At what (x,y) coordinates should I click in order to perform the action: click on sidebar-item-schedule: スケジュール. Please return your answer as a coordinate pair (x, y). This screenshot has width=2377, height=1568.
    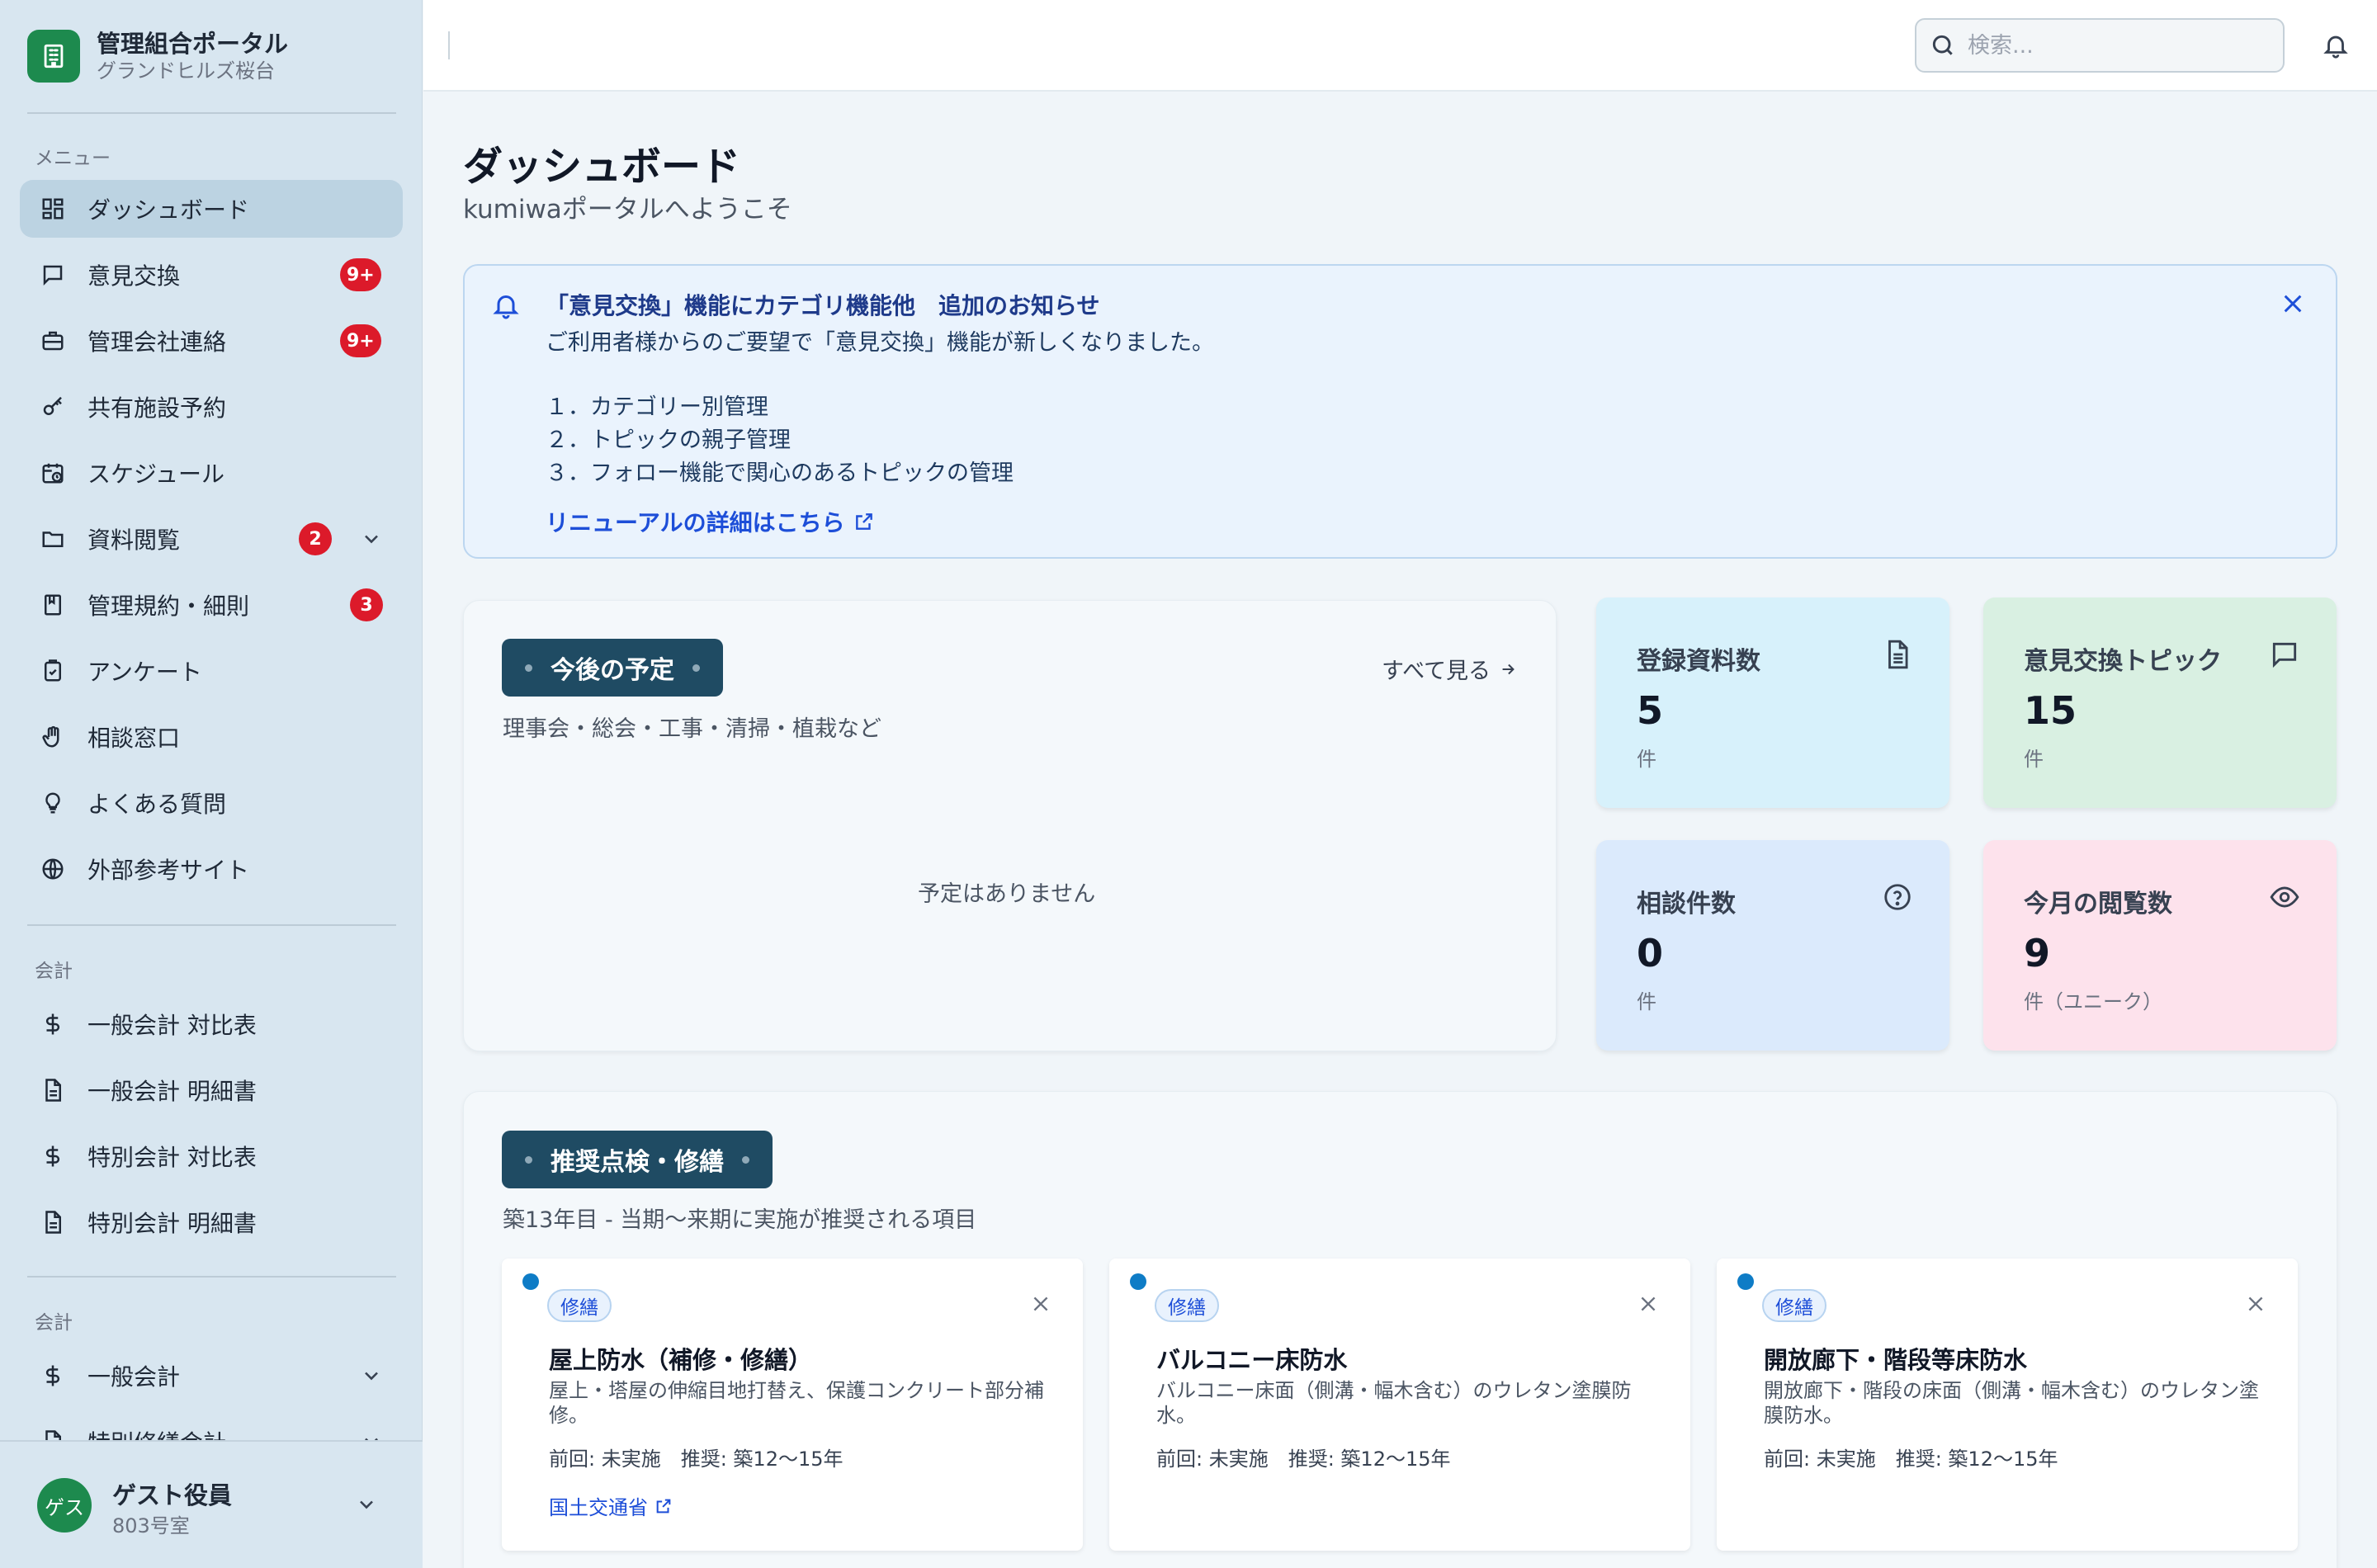
    Looking at the image, I should click on (211, 473).